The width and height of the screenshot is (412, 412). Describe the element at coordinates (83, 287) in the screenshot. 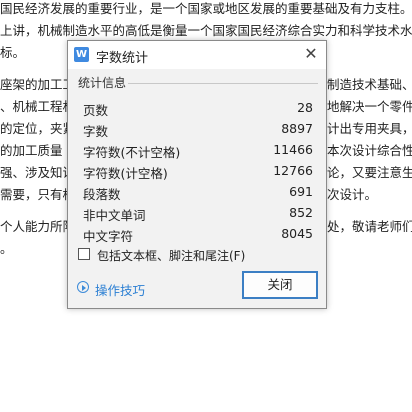

I see `play-circle-icon` at that location.